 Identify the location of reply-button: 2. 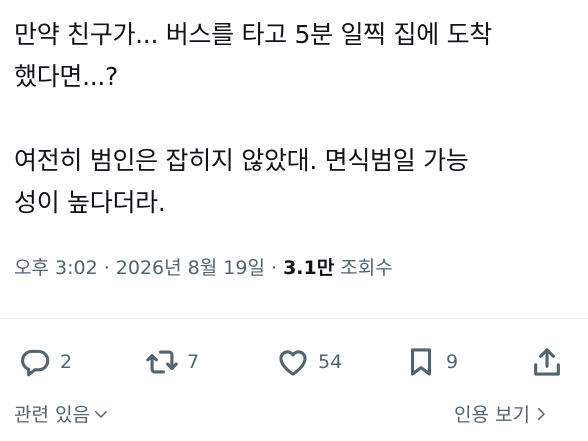
(45, 362).